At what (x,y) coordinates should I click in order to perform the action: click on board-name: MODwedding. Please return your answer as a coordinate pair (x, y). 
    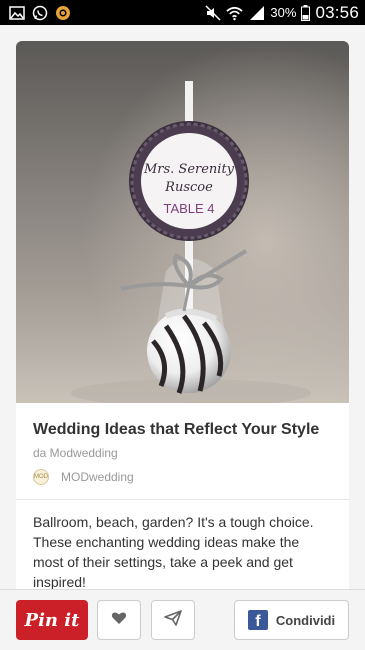
    Looking at the image, I should click on (97, 477).